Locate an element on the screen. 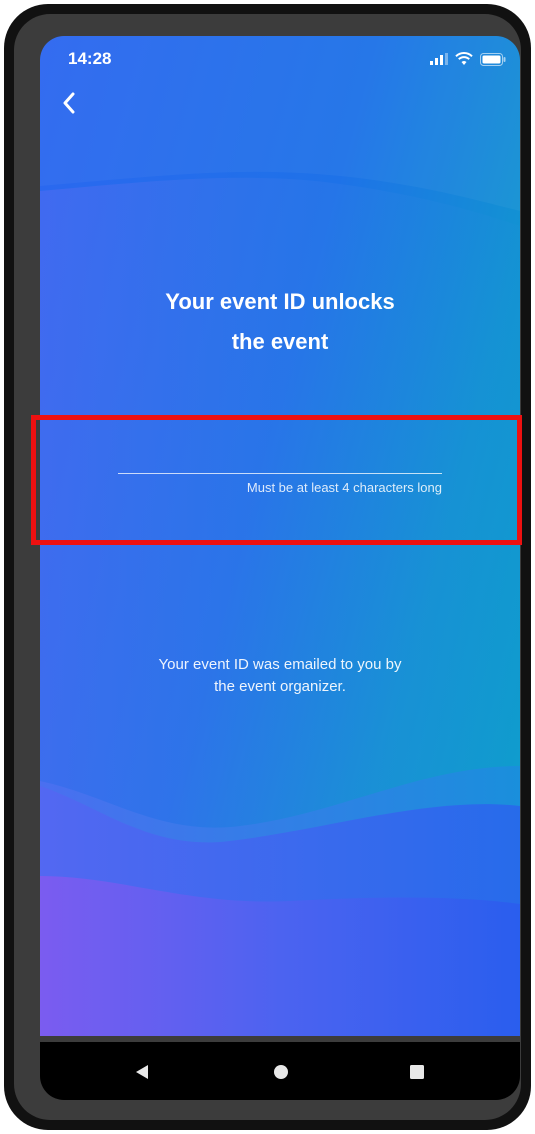 The image size is (535, 1134). input-hint: Must be at least 4 characters long is located at coordinates (344, 487).